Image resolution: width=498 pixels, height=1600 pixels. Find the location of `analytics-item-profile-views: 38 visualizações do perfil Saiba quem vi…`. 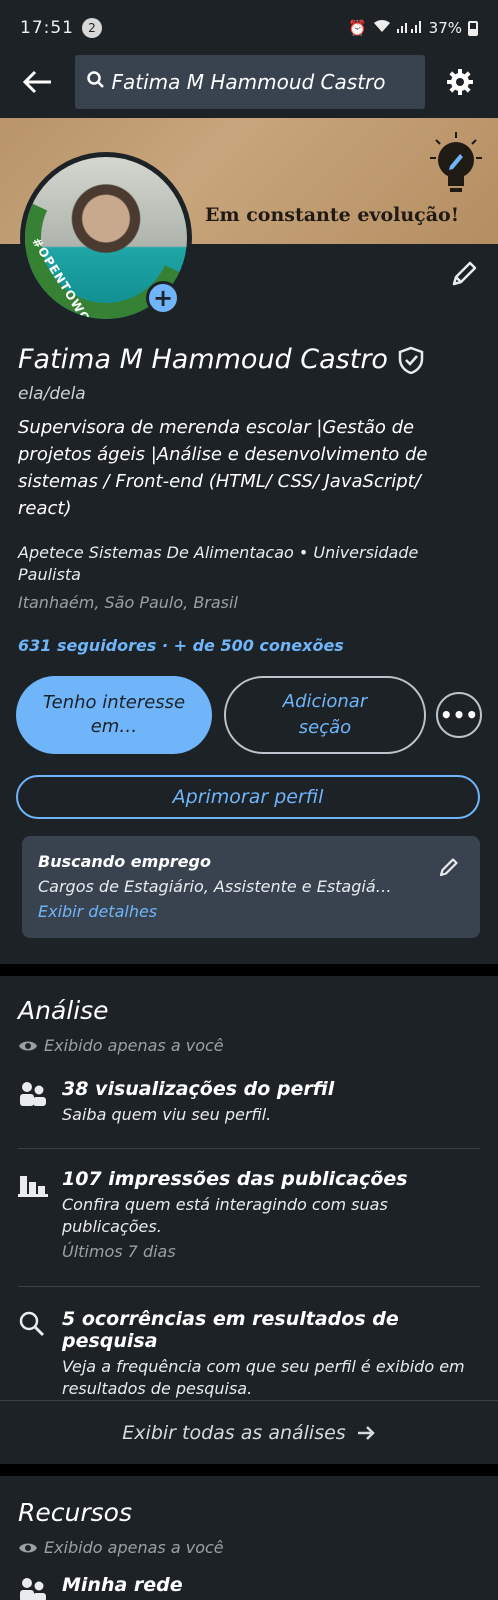

analytics-item-profile-views: 38 visualizações do perfil Saiba quem vi… is located at coordinates (249, 1108).